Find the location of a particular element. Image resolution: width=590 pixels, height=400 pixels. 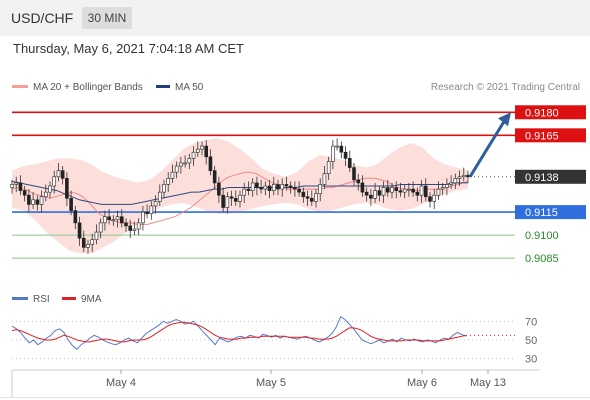

rsi-tick-30: 30 is located at coordinates (531, 360).